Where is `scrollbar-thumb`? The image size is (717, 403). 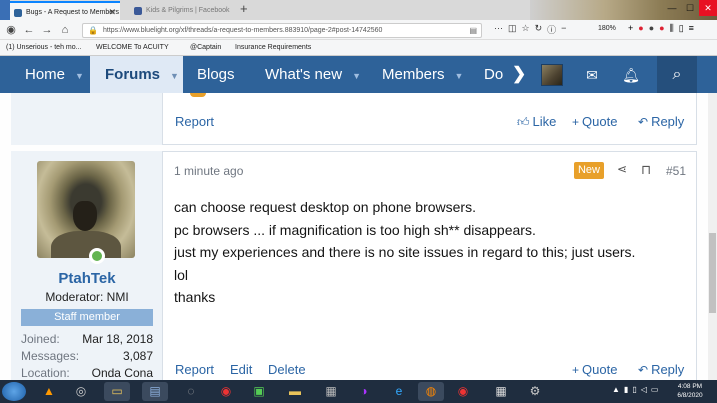 scrollbar-thumb is located at coordinates (712, 273).